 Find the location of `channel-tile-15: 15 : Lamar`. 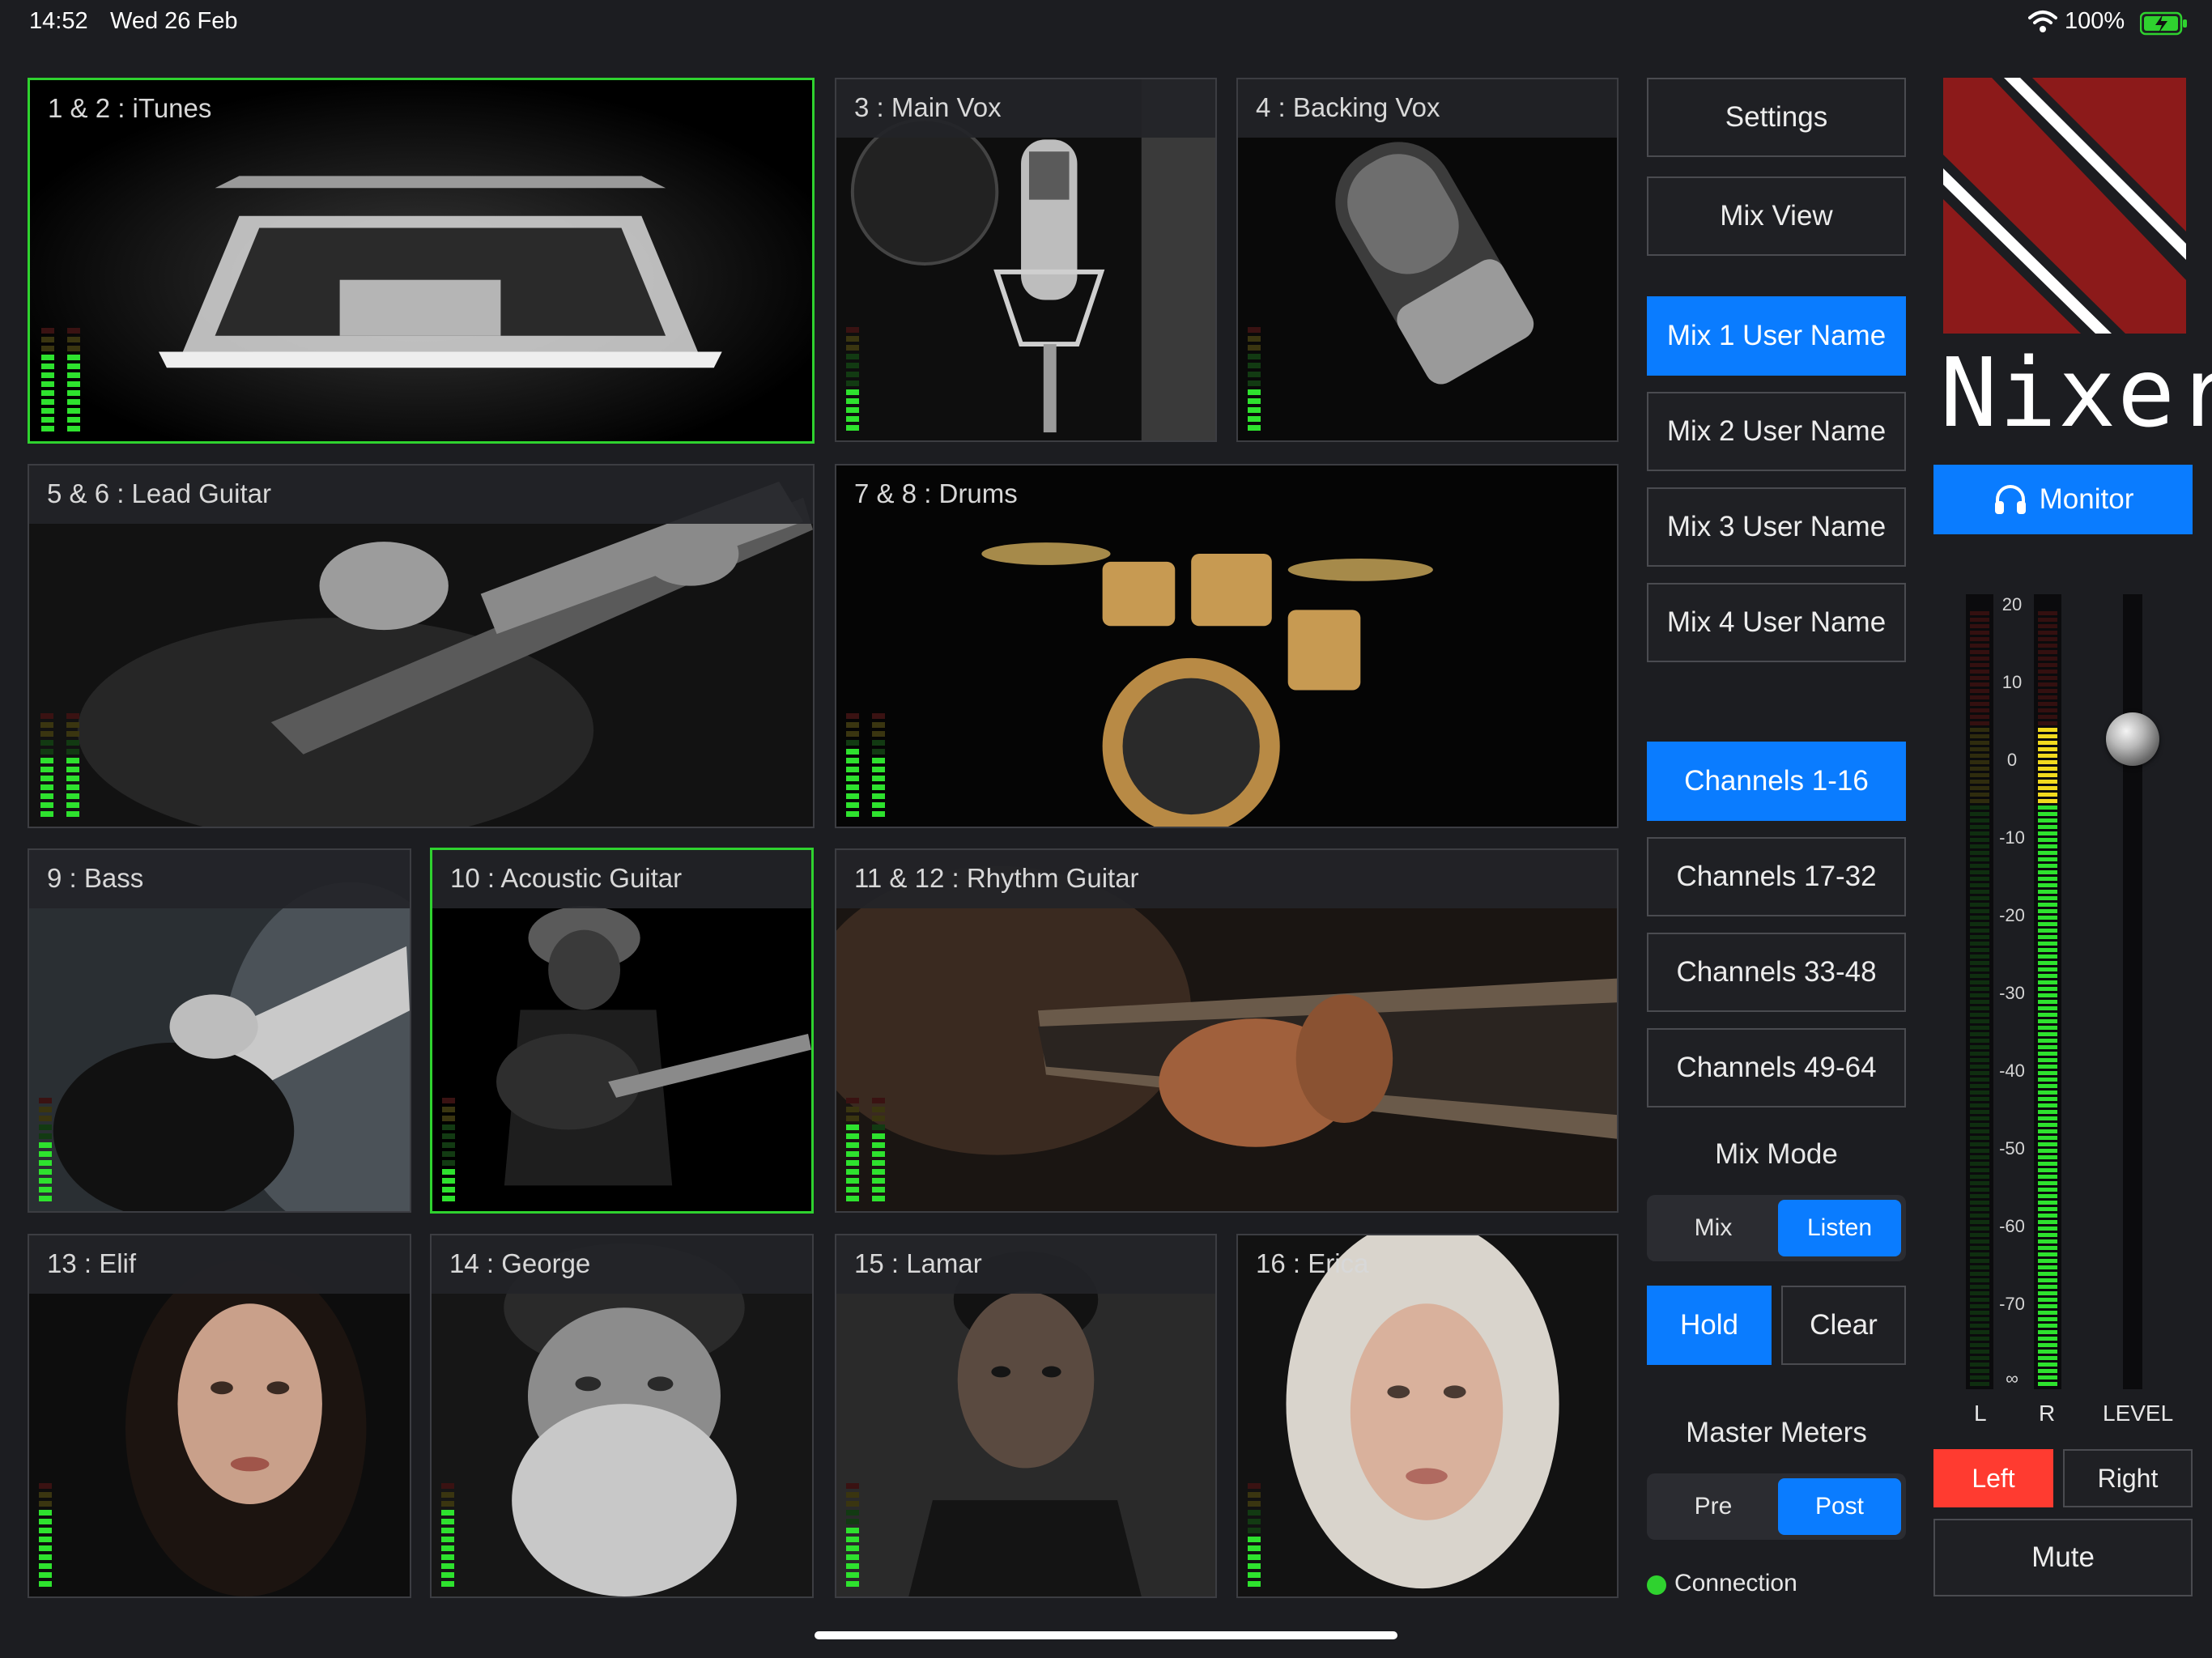

channel-tile-15: 15 : Lamar is located at coordinates (1026, 1416).